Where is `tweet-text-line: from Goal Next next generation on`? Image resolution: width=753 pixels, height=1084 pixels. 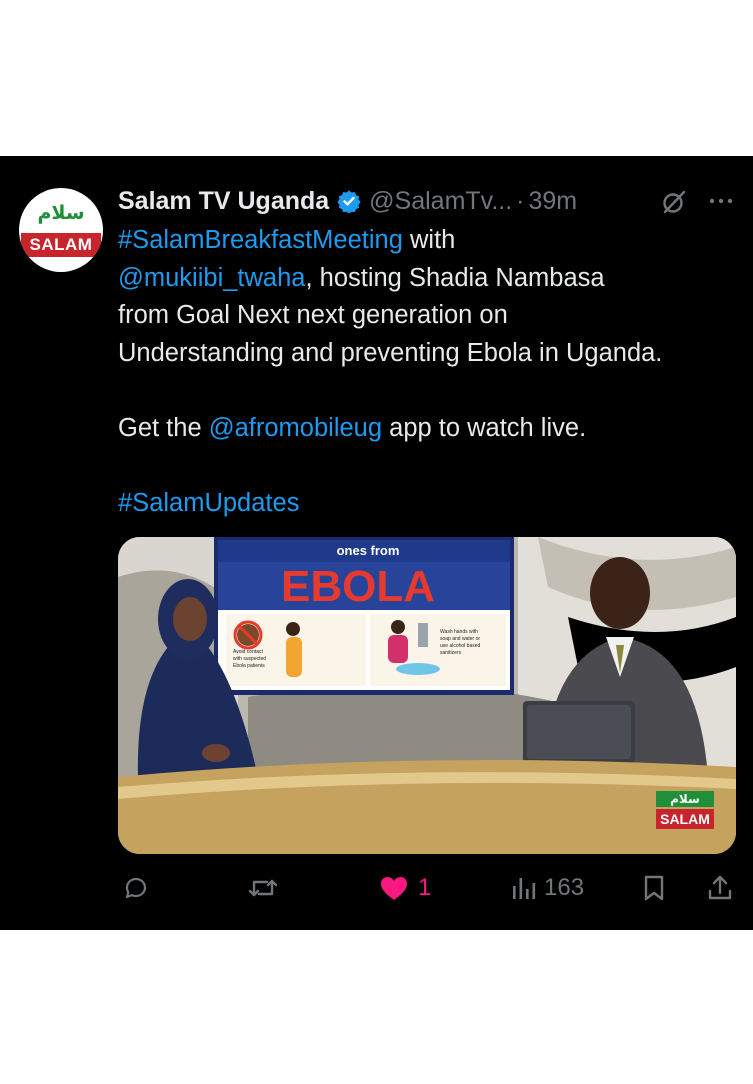 tweet-text-line: from Goal Next next generation on is located at coordinates (313, 315).